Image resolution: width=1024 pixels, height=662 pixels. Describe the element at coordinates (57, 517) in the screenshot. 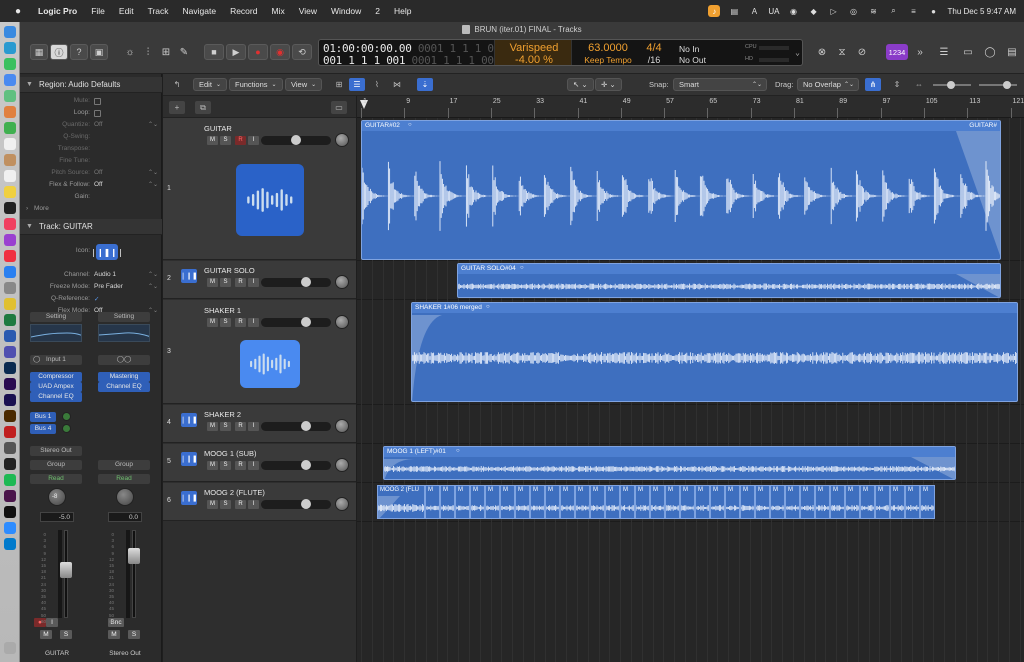

I see `volume-value: -5.0` at that location.